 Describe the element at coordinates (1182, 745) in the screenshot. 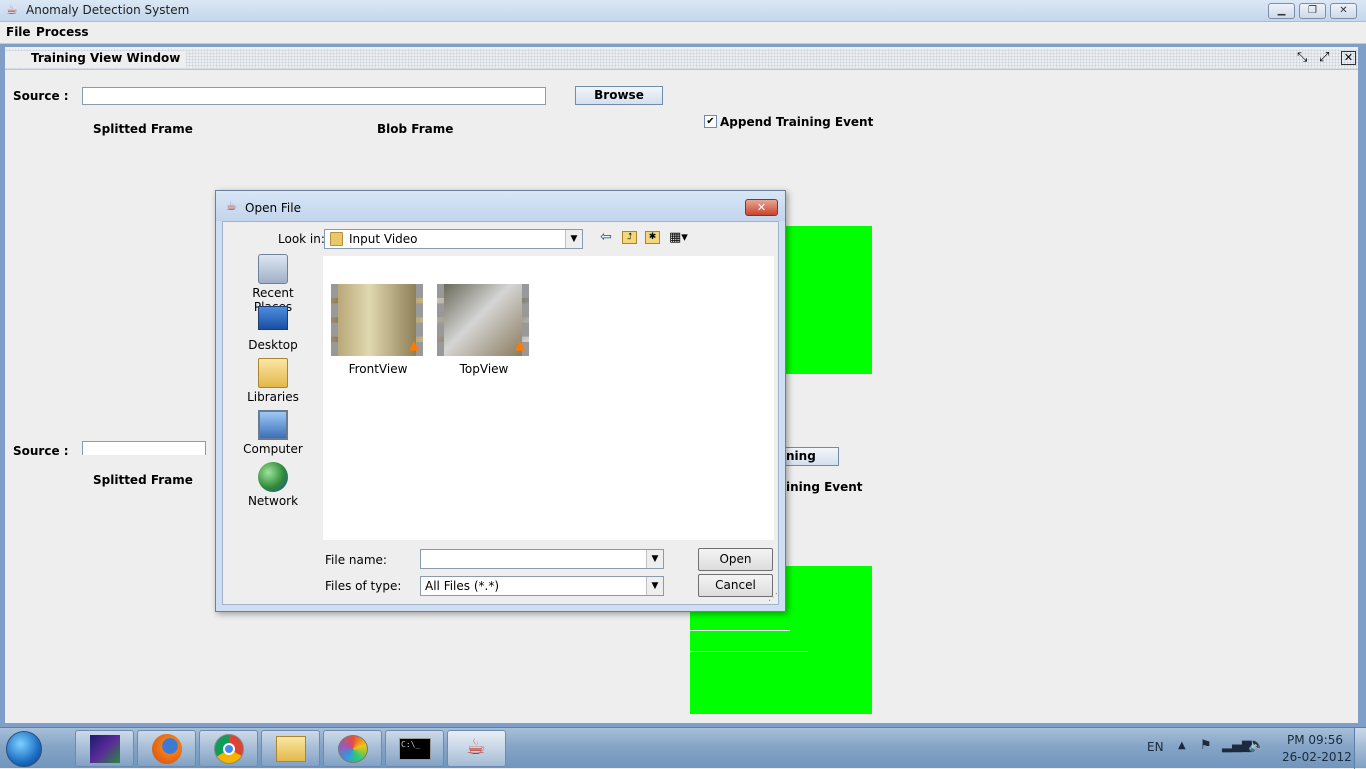

I see `show-hidden-icons-icon: ▲` at that location.